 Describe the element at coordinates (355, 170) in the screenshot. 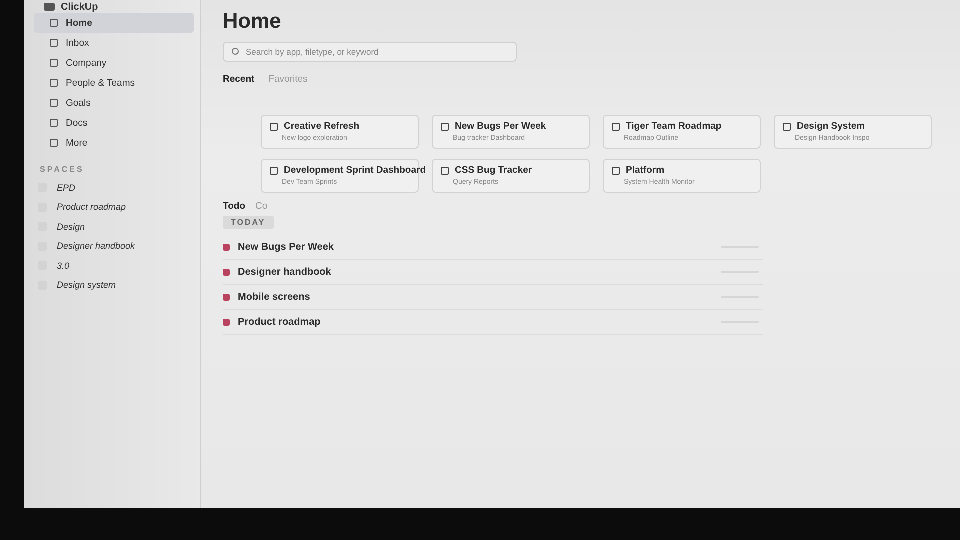

I see `card-title: Development Sprint Dashboard` at that location.